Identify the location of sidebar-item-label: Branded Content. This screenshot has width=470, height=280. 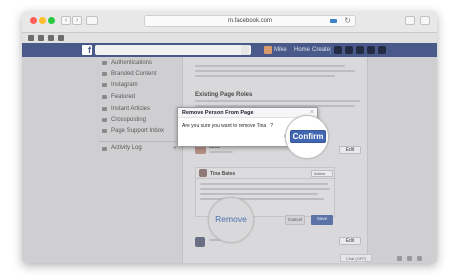
(134, 74).